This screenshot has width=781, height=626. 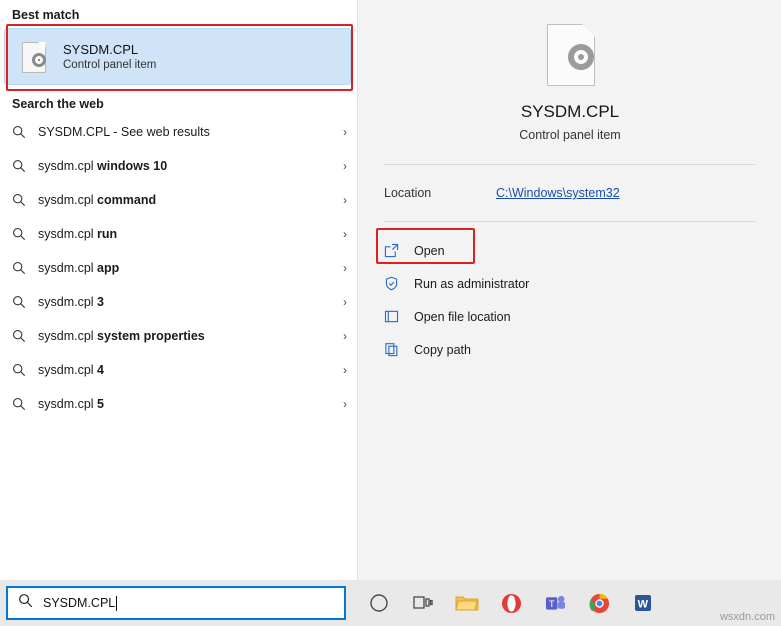 I want to click on preview-title: SYSDM.CPL, so click(x=570, y=111).